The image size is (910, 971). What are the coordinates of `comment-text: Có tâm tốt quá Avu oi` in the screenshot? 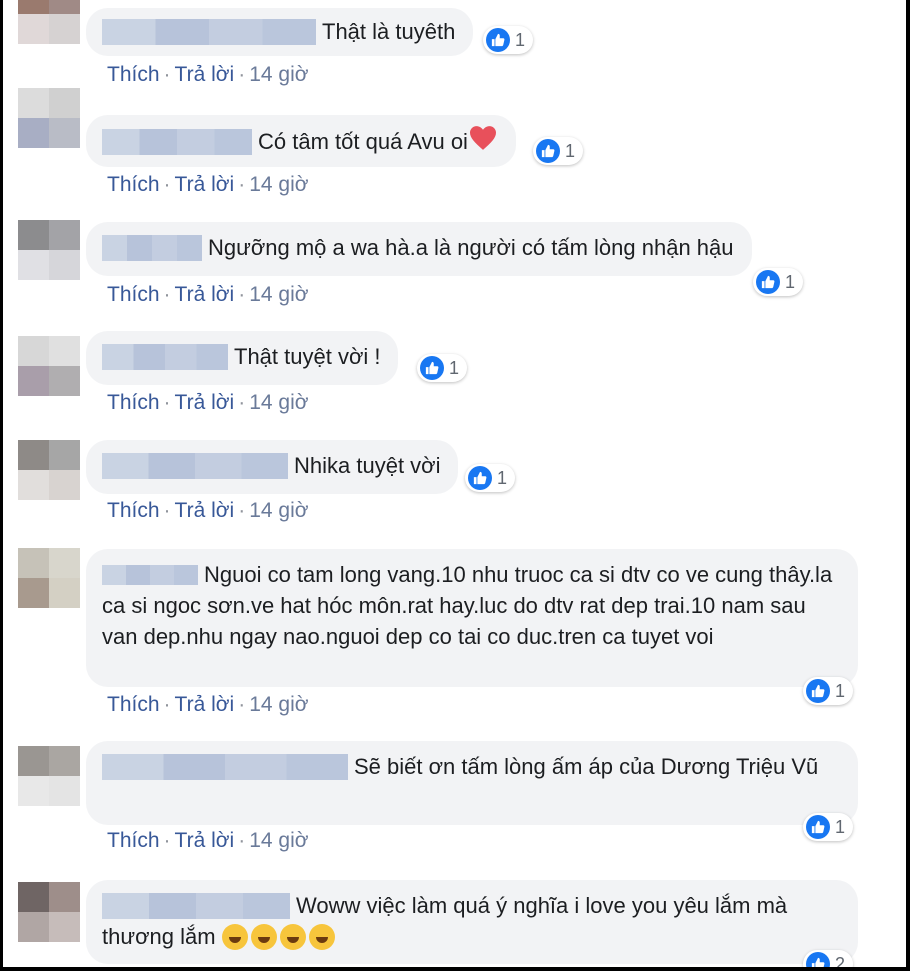 It's located at (363, 141).